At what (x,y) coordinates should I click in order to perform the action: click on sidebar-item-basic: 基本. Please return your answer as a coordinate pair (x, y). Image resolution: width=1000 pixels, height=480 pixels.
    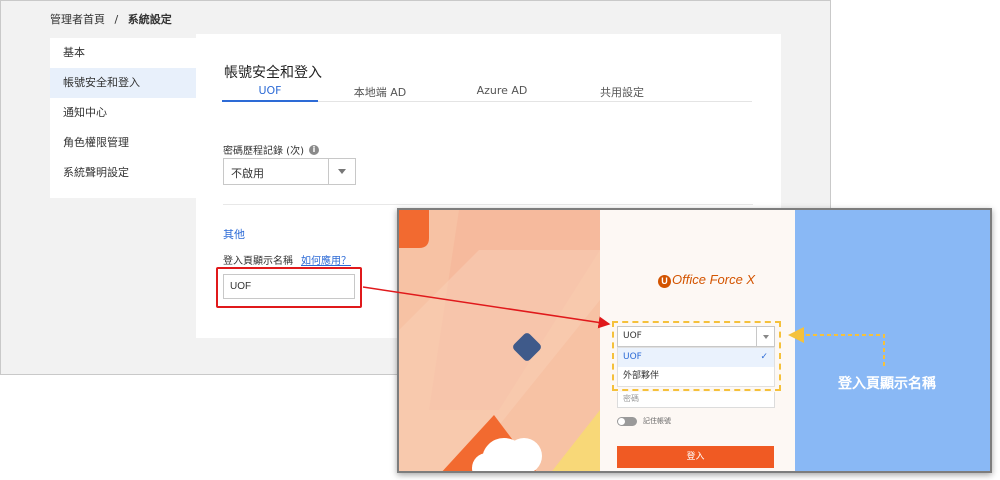
    Looking at the image, I should click on (123, 53).